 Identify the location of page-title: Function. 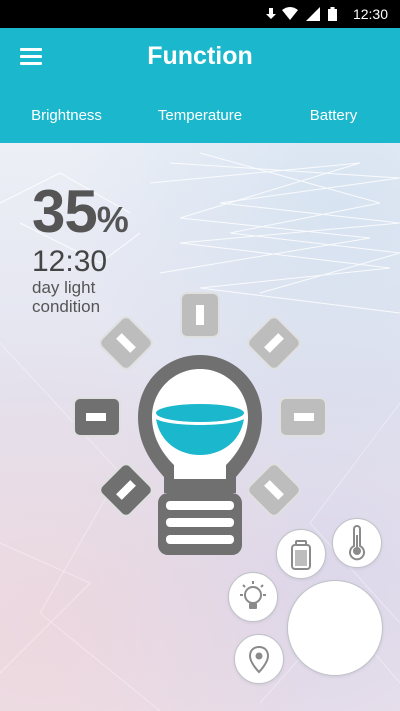
(200, 56).